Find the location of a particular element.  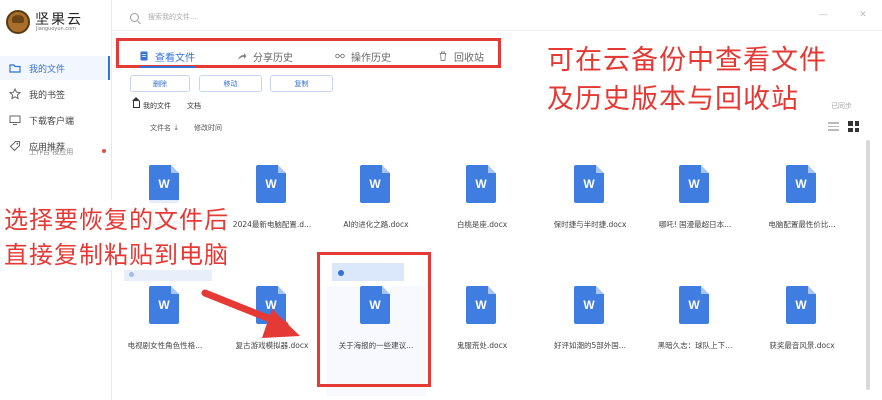

annotation-arrow-icon is located at coordinates (250, 313).